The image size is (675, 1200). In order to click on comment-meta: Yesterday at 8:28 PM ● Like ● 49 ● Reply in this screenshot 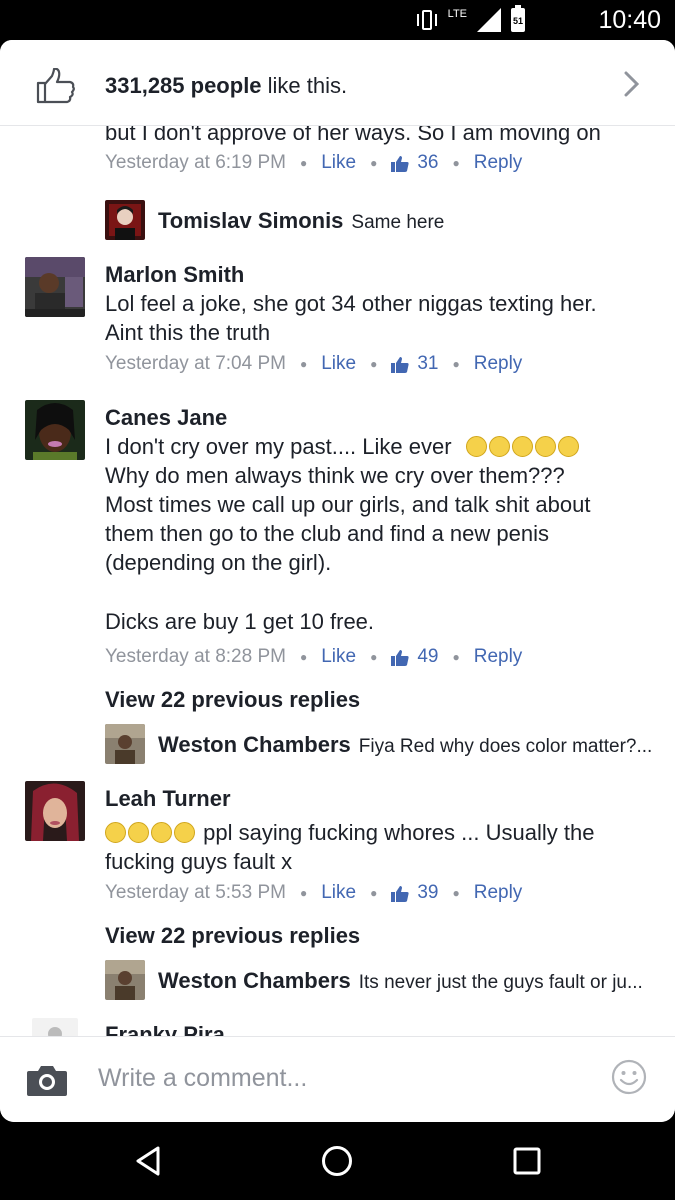, I will do `click(314, 657)`.